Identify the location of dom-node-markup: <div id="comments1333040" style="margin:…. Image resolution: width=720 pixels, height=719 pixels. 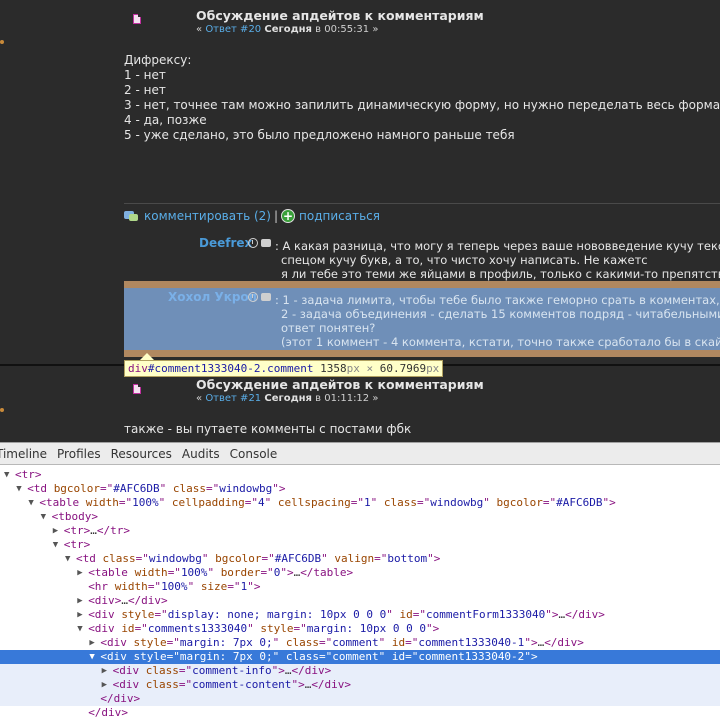
(264, 628).